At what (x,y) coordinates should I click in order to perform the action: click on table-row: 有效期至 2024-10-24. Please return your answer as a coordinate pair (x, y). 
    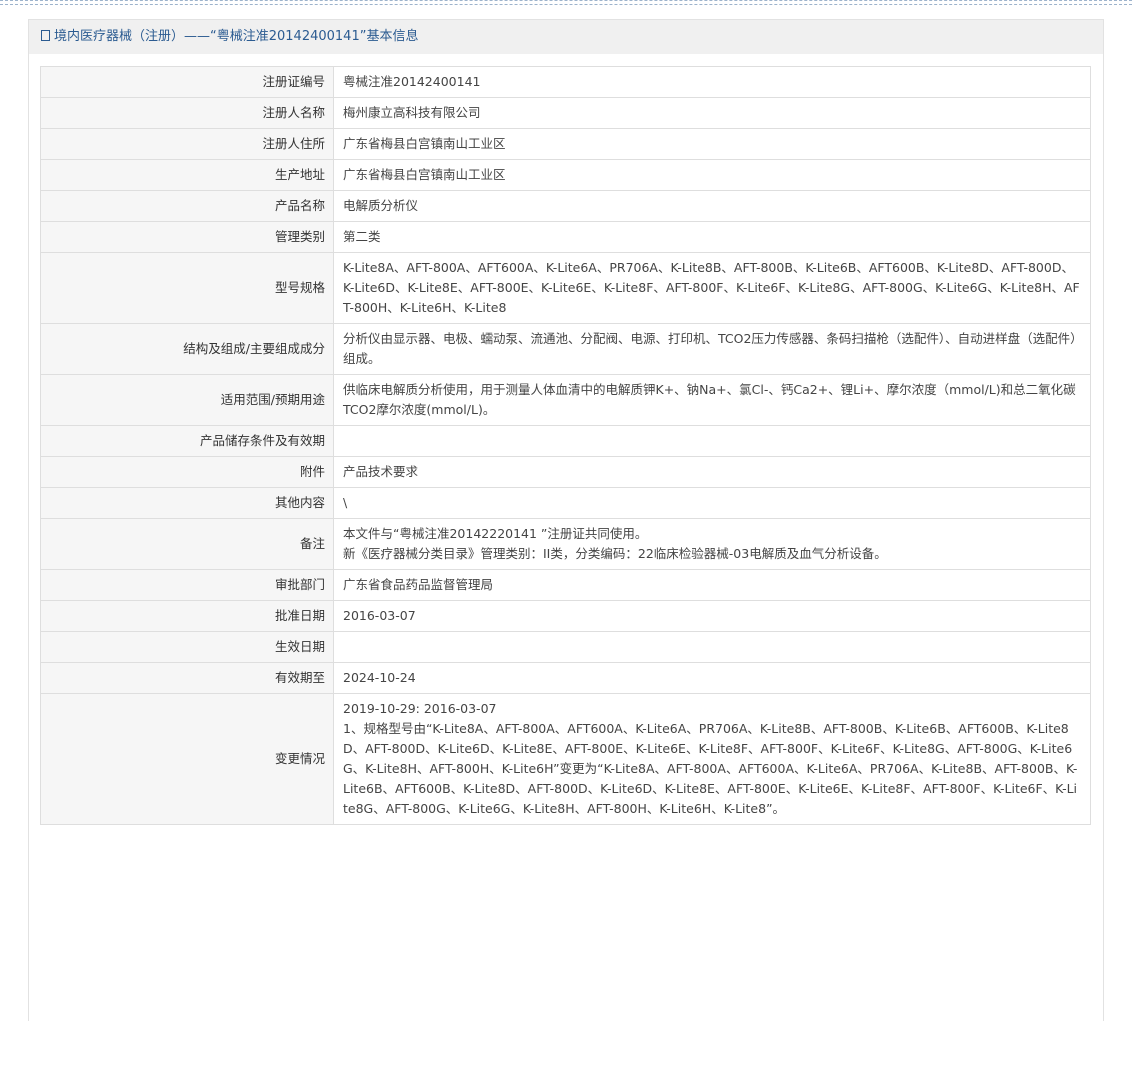
    Looking at the image, I should click on (565, 678).